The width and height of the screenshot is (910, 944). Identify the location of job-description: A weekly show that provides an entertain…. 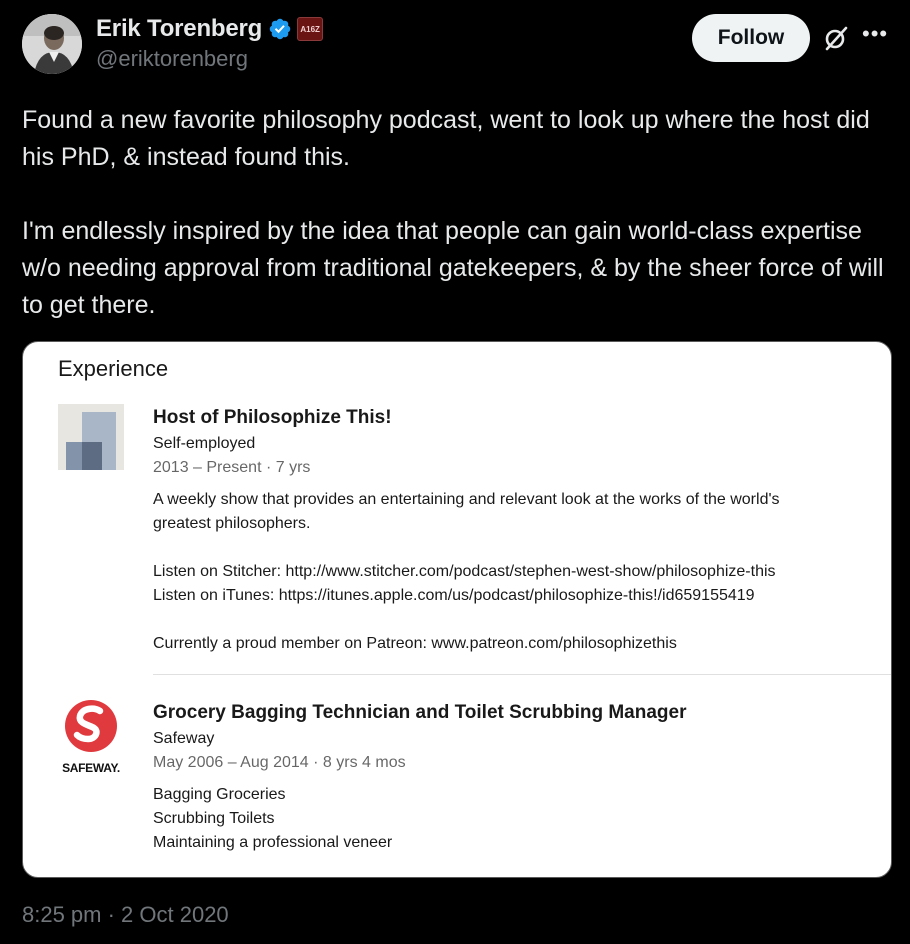
(466, 572).